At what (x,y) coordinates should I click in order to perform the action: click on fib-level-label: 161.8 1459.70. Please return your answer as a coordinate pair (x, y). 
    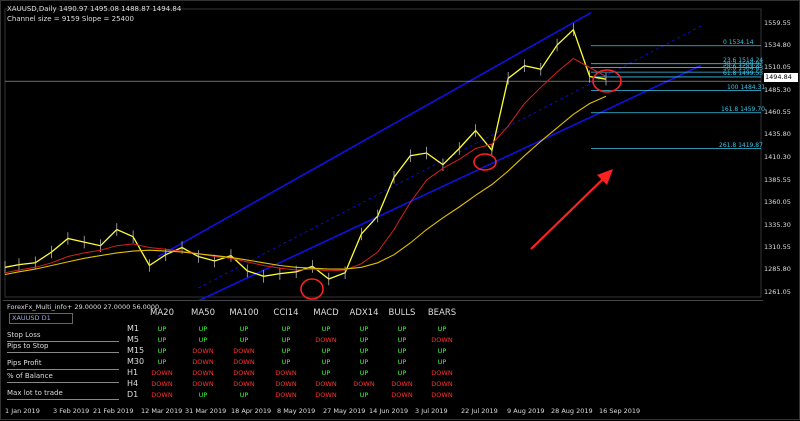
    Looking at the image, I should click on (743, 109).